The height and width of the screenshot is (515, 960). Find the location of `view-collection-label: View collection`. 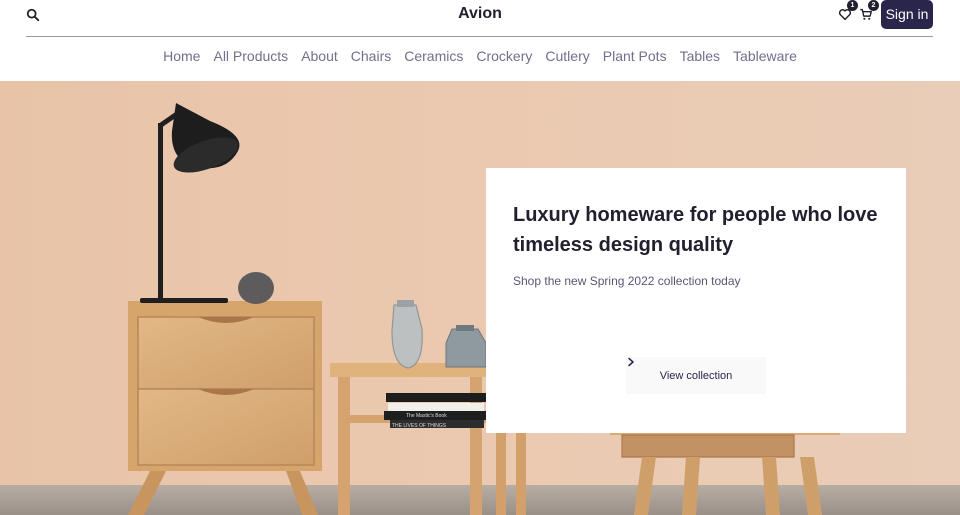

view-collection-label: View collection is located at coordinates (696, 375).